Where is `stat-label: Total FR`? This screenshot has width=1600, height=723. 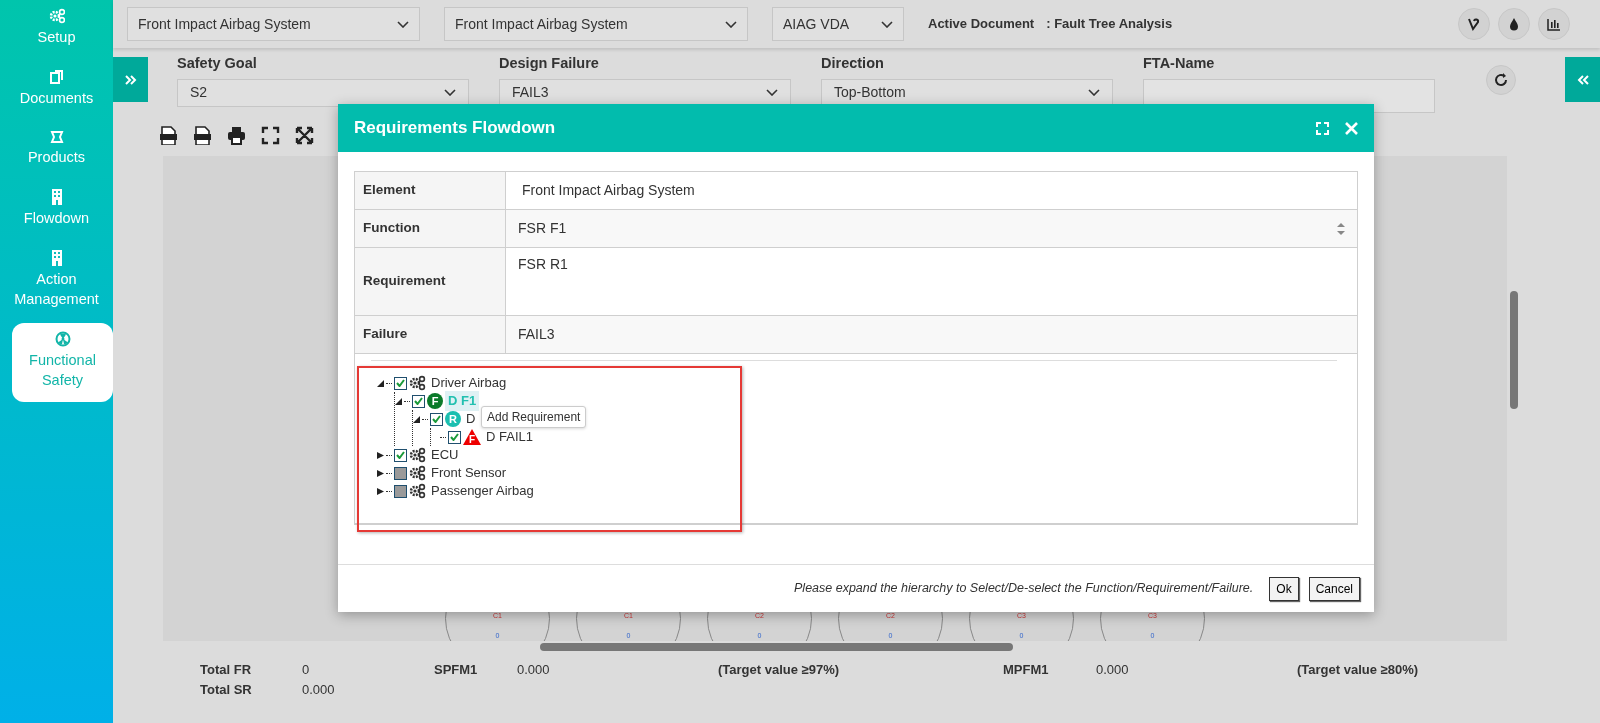 stat-label: Total FR is located at coordinates (226, 670).